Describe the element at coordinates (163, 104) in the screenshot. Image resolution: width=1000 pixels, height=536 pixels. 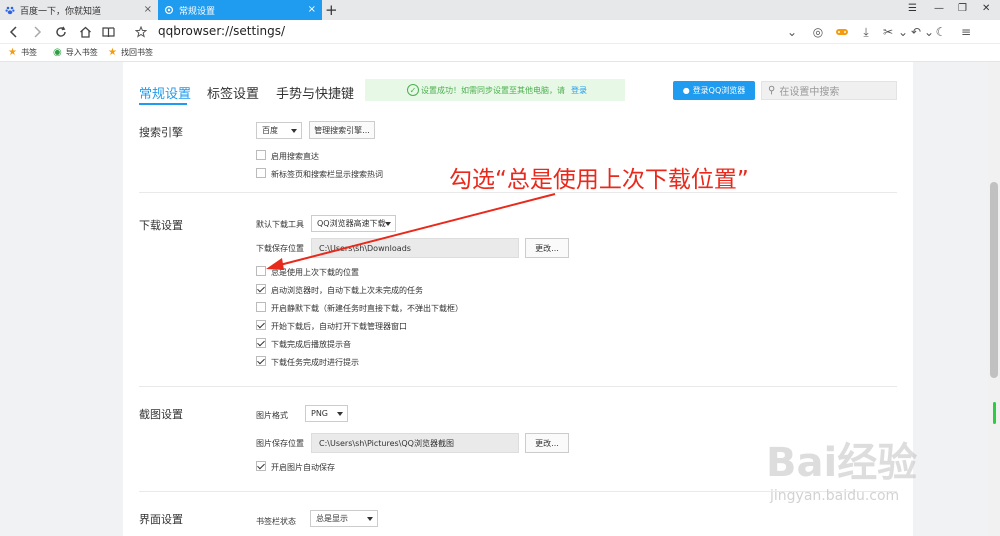
I see `active-tab-underline` at that location.